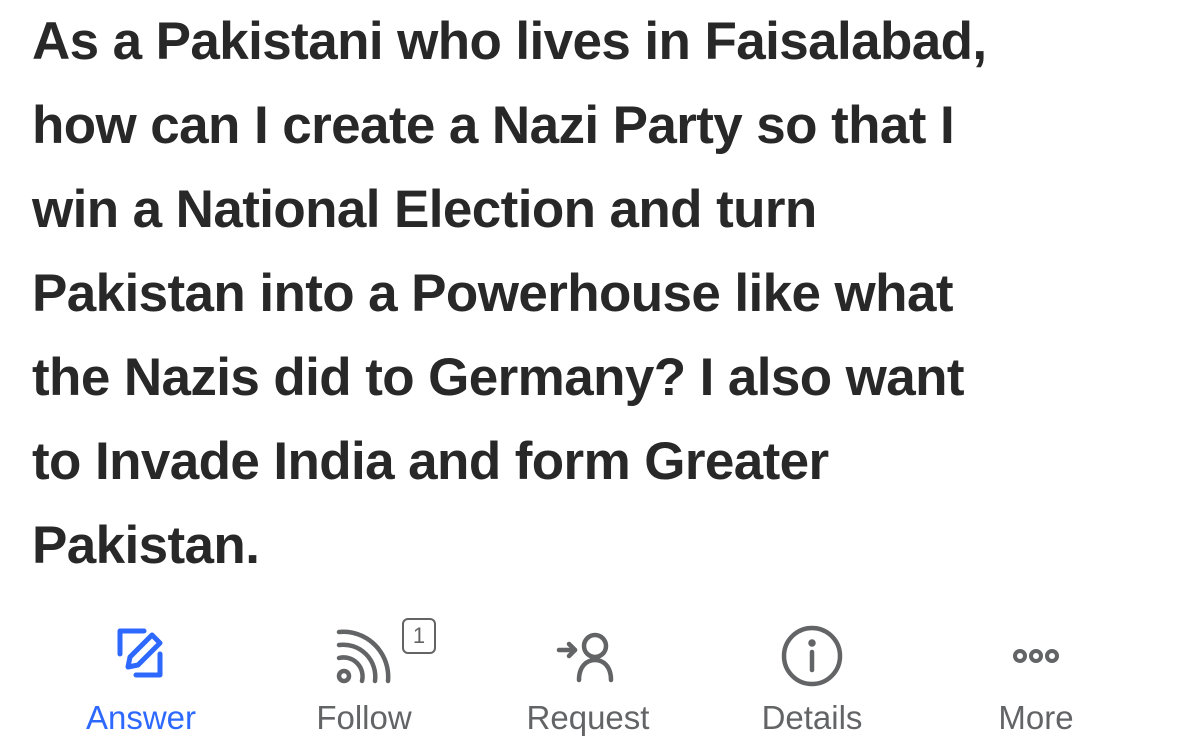  What do you see at coordinates (509, 41) in the screenshot?
I see `question-line: As a Pakistani who lives in Faisalabad,` at bounding box center [509, 41].